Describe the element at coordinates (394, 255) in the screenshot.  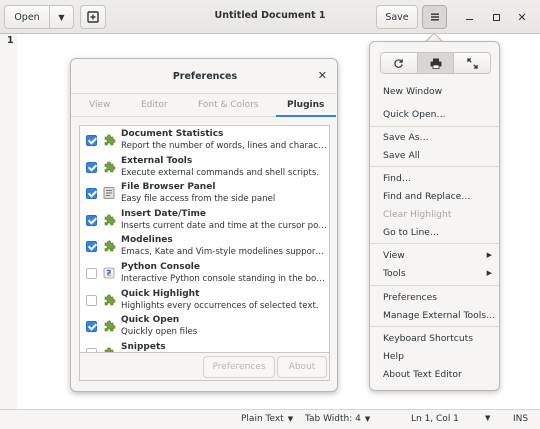
I see `menu-view-label: View` at that location.